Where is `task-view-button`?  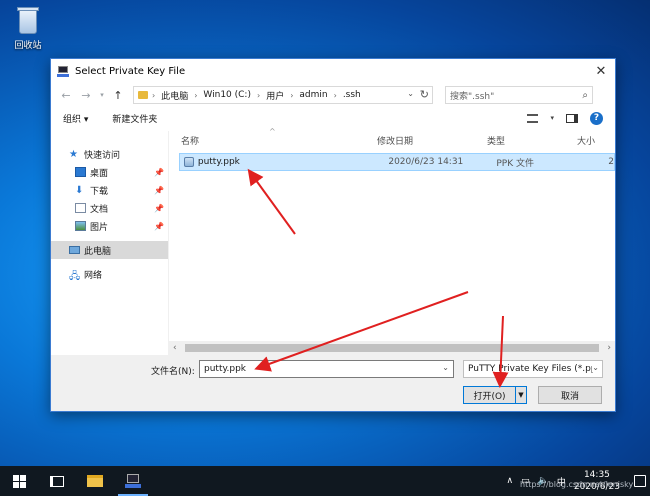 task-view-button is located at coordinates (57, 481).